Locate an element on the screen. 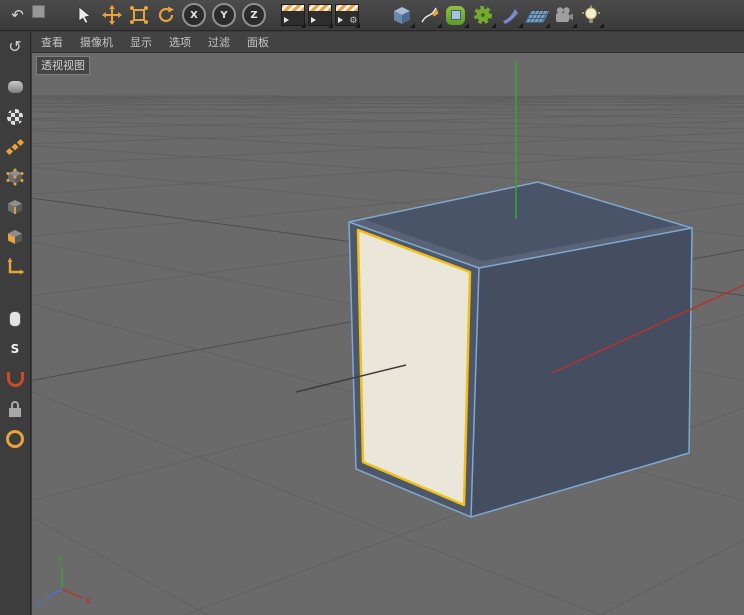 The width and height of the screenshot is (744, 615). render-picture-viewer-icon is located at coordinates (319, 15).